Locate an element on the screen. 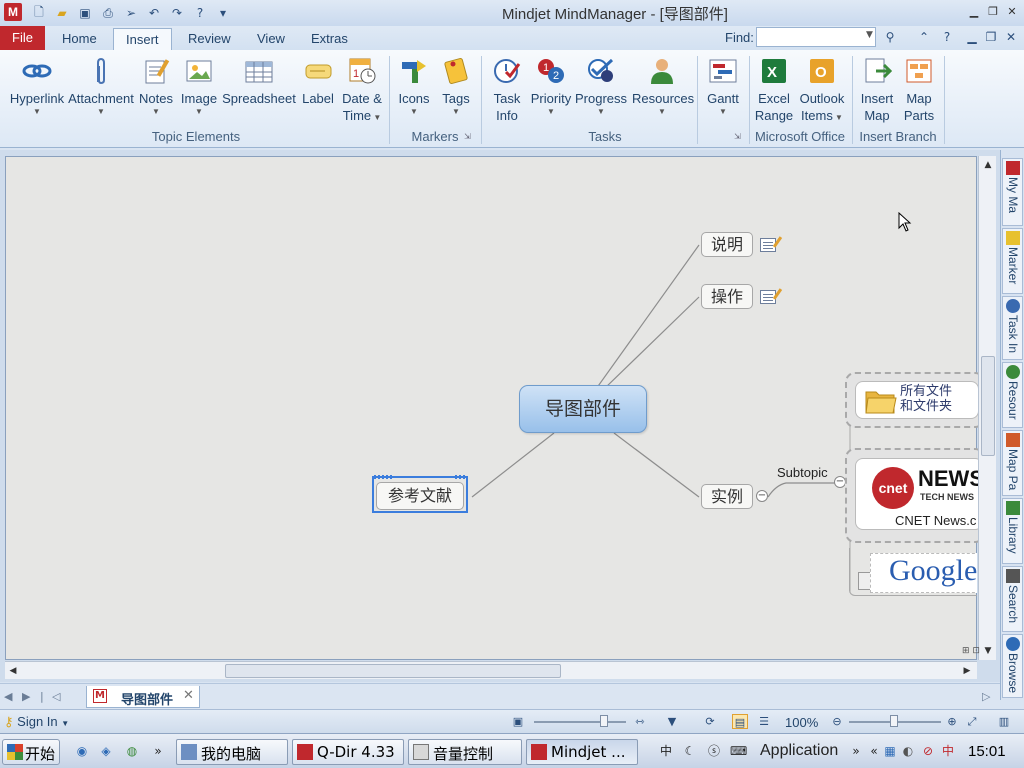 The height and width of the screenshot is (768, 1024). scroll-right-icon: ▶ is located at coordinates (967, 671).